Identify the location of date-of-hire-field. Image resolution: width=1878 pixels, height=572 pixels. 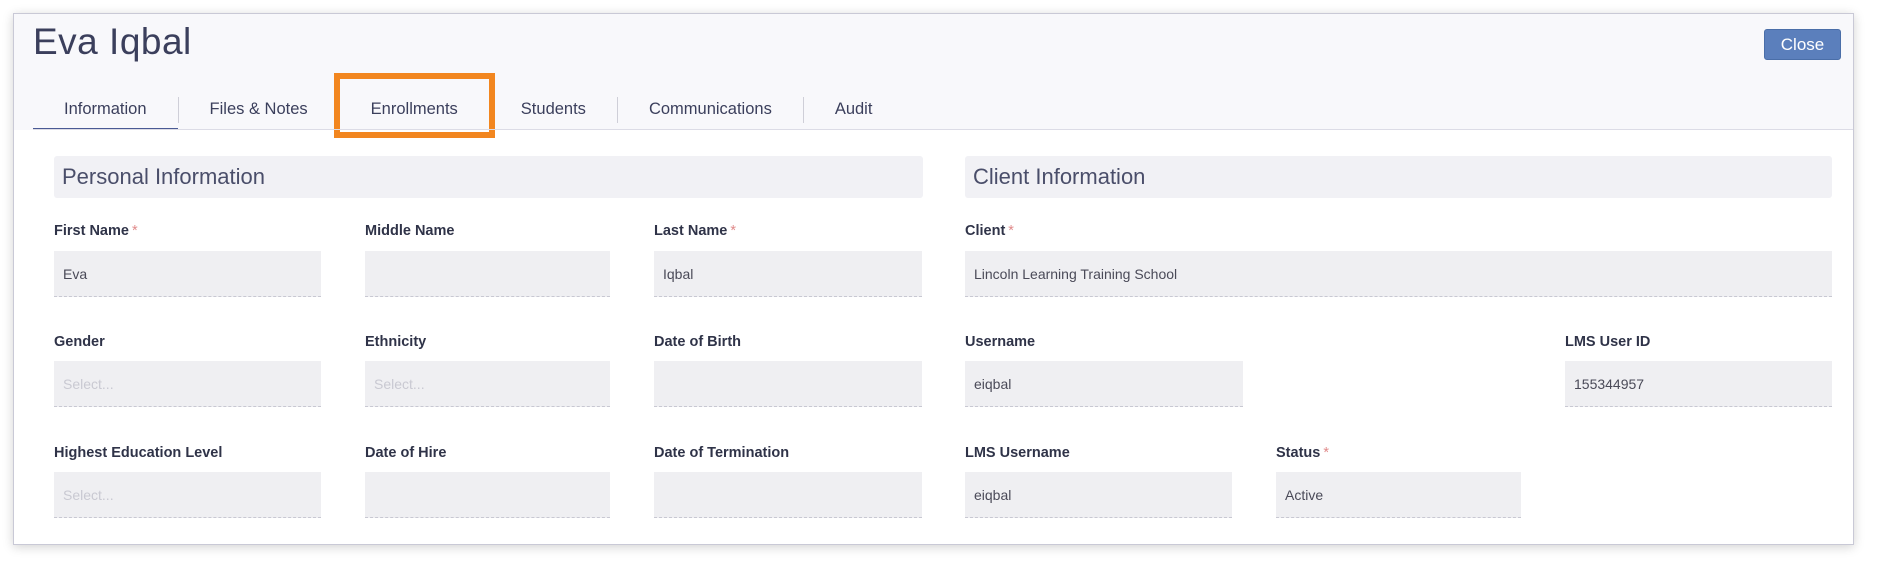
(487, 495).